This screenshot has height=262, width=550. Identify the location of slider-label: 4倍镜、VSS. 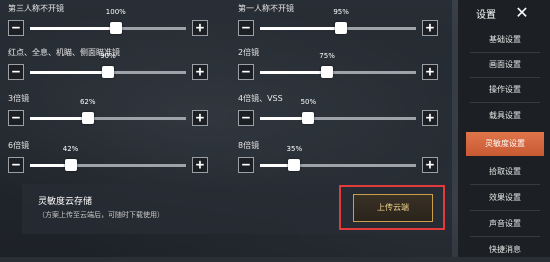
(260, 98).